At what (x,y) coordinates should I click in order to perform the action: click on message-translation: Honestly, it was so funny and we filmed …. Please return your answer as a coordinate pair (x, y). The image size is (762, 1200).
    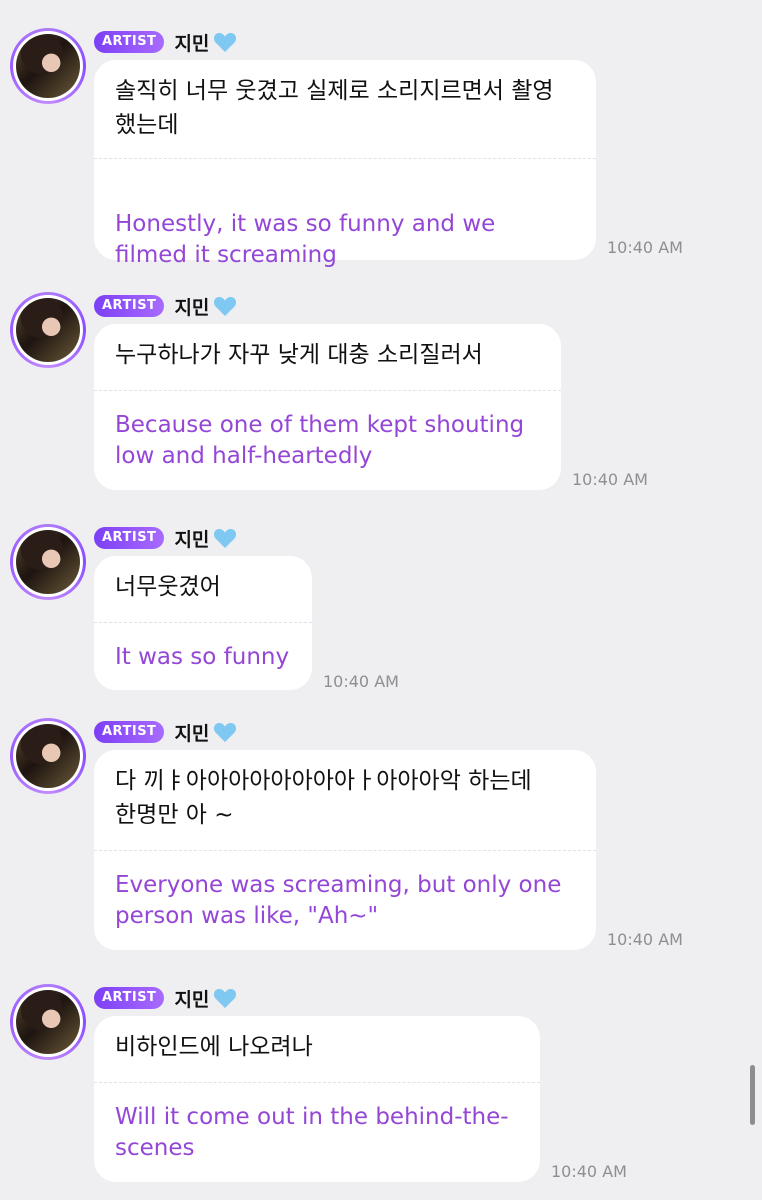
    Looking at the image, I should click on (305, 239).